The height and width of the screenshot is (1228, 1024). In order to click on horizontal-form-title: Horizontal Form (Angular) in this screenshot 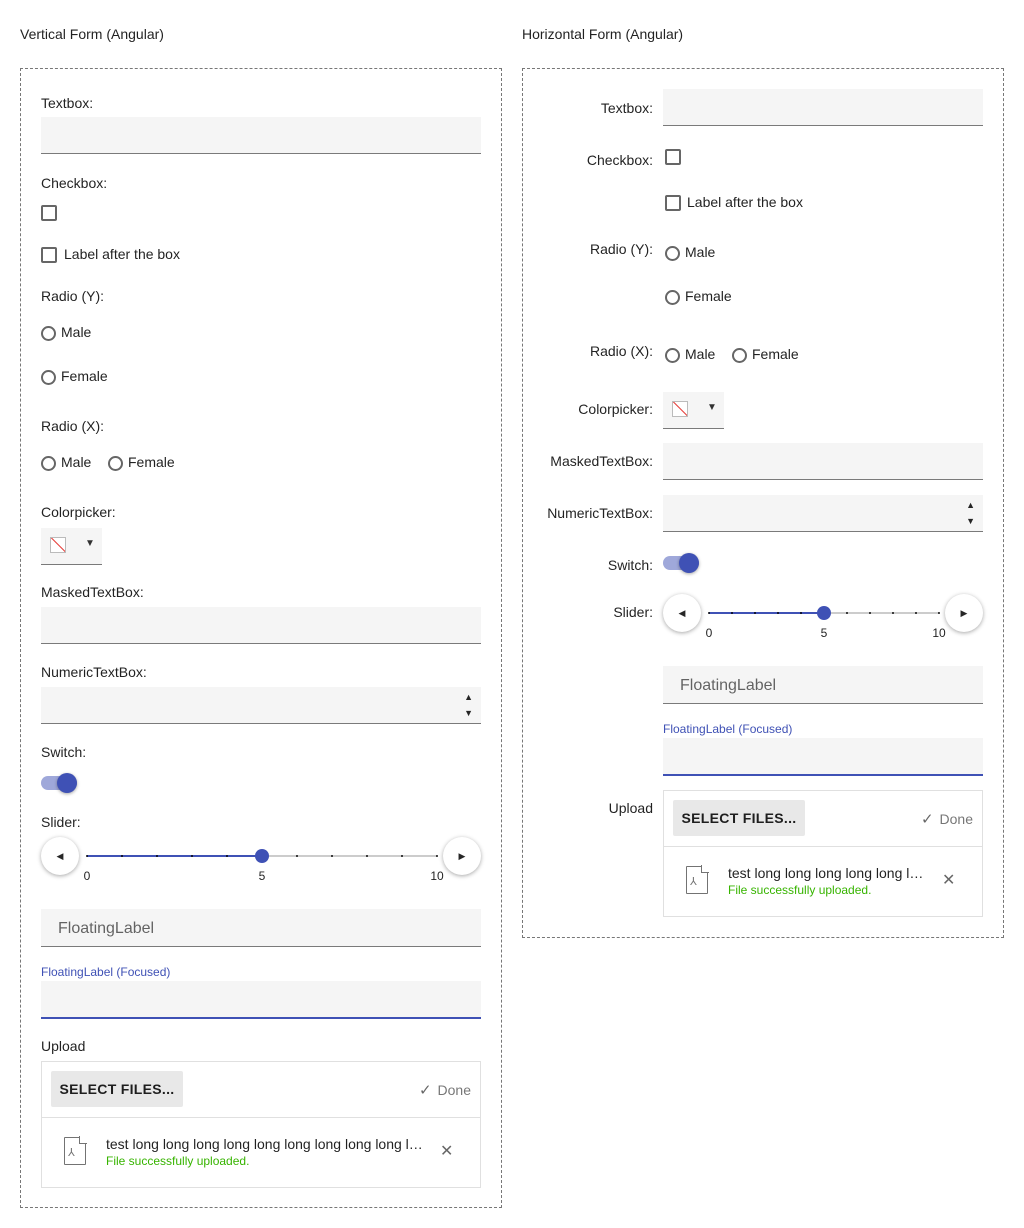, I will do `click(603, 34)`.